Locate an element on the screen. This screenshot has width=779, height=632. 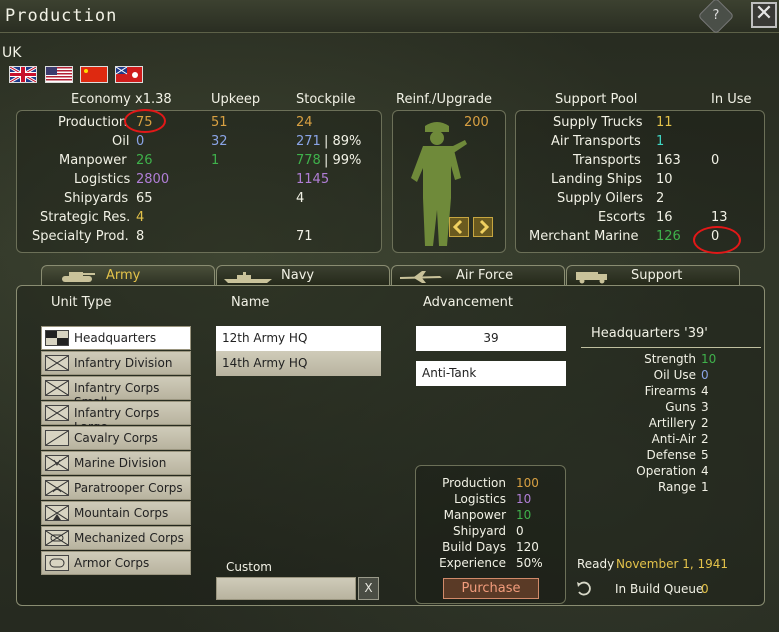
custom-name-input is located at coordinates (286, 588).